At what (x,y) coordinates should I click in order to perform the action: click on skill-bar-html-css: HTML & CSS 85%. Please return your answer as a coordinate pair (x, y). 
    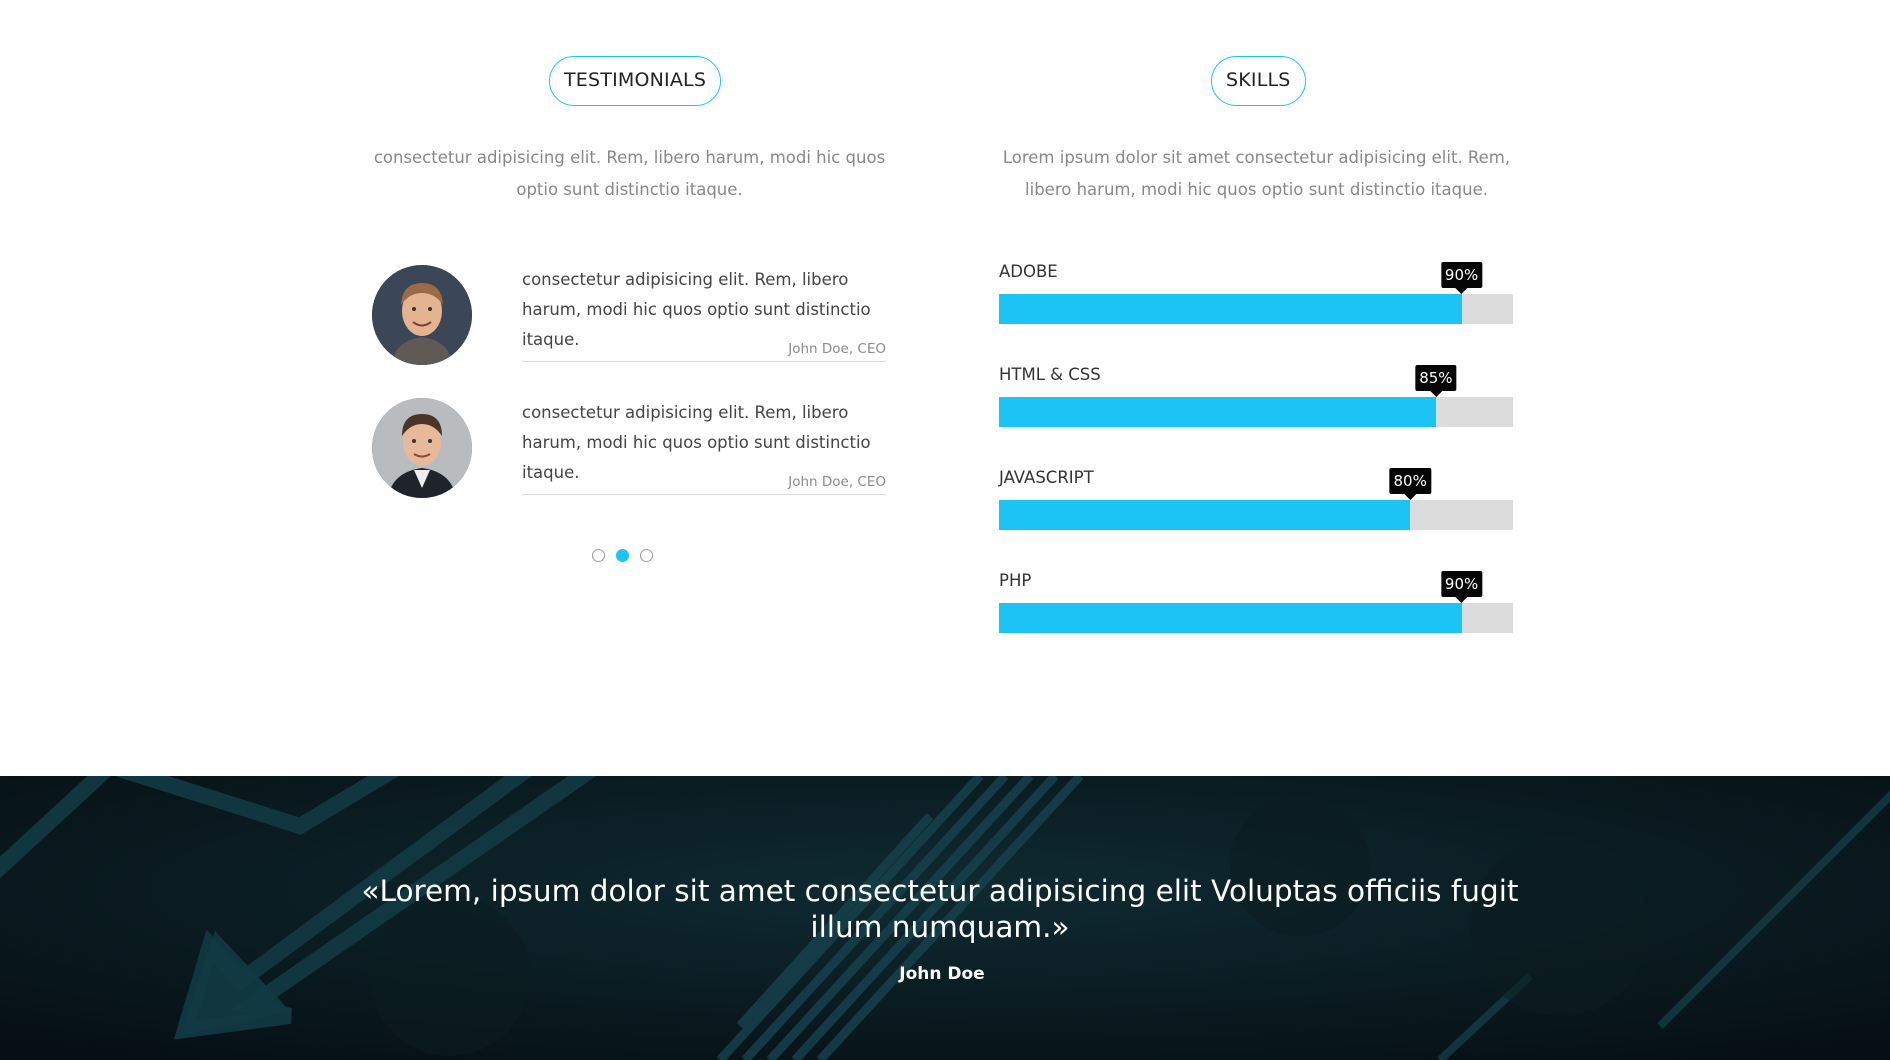
    Looking at the image, I should click on (1256, 405).